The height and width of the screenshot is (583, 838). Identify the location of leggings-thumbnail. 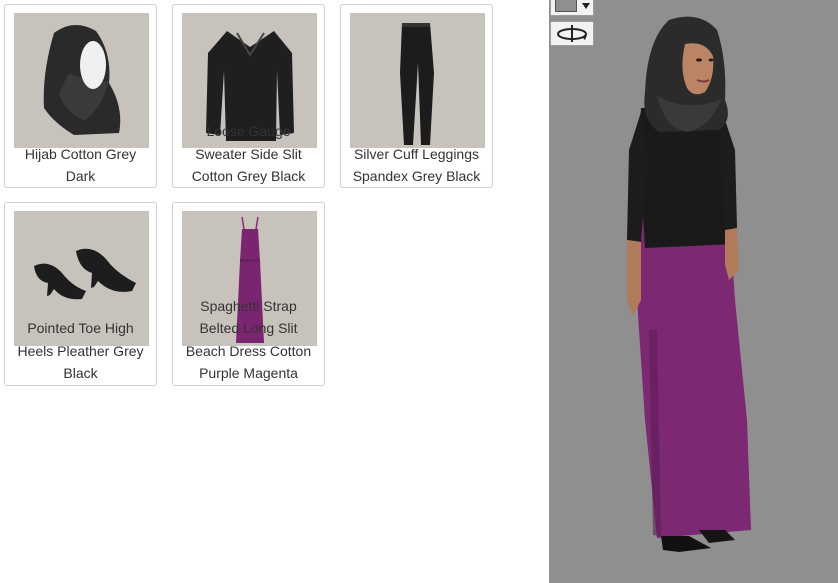
(417, 80).